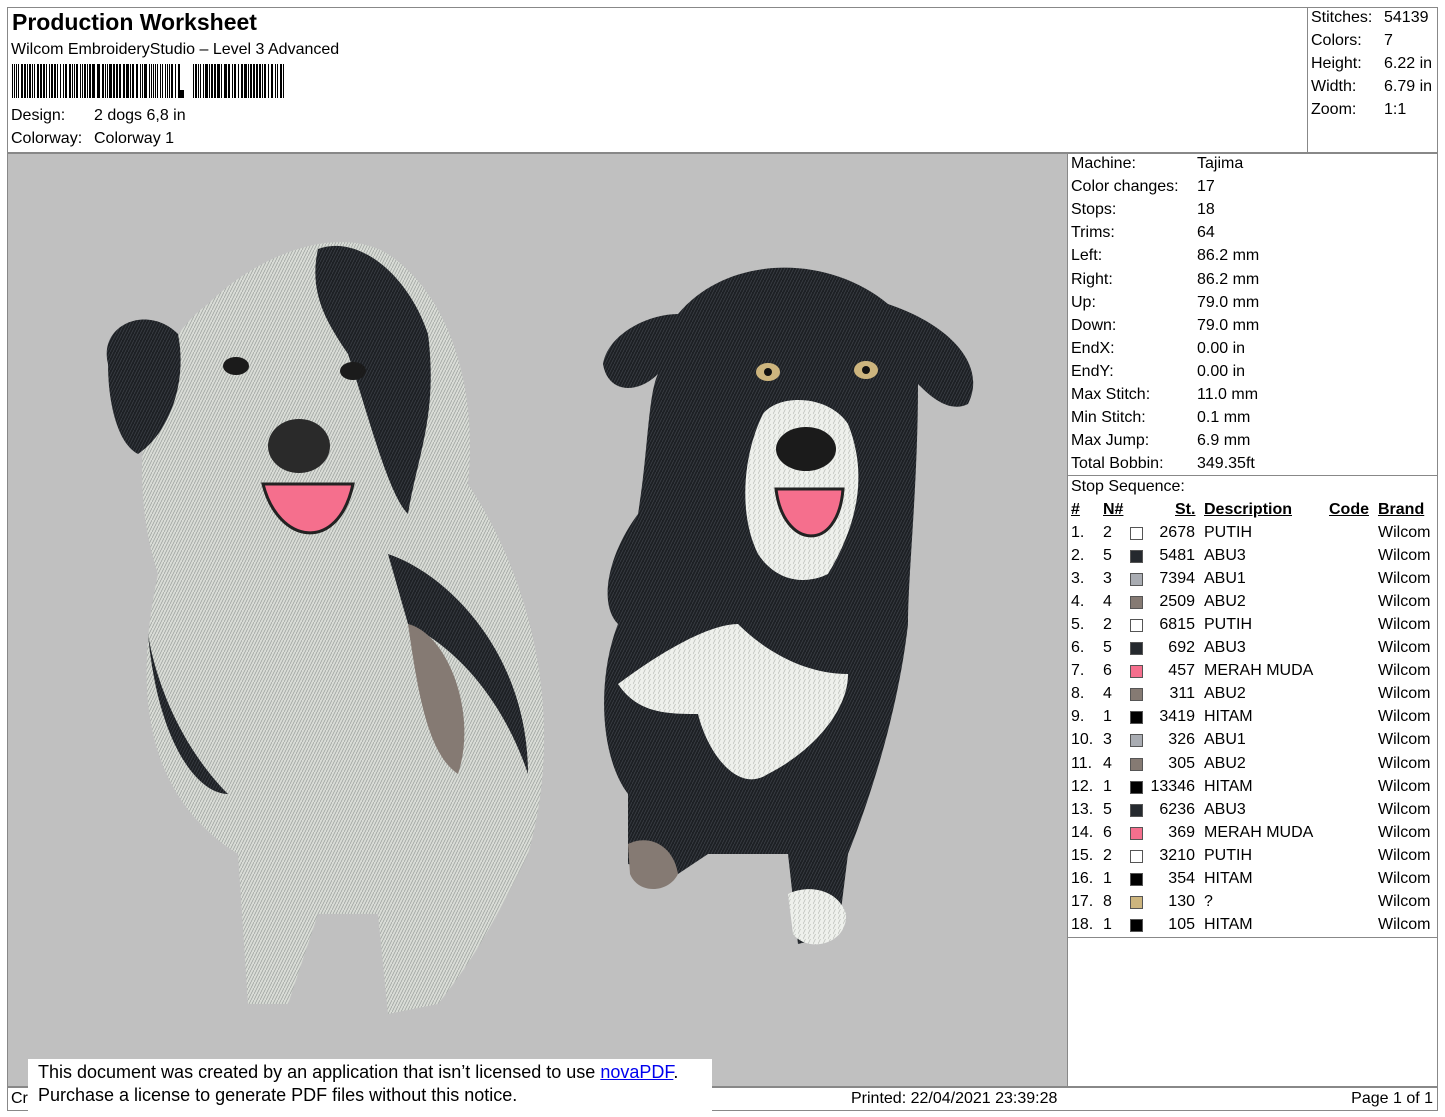 This screenshot has height=1117, width=1445. What do you see at coordinates (38, 115) in the screenshot?
I see `design-label: Design:` at bounding box center [38, 115].